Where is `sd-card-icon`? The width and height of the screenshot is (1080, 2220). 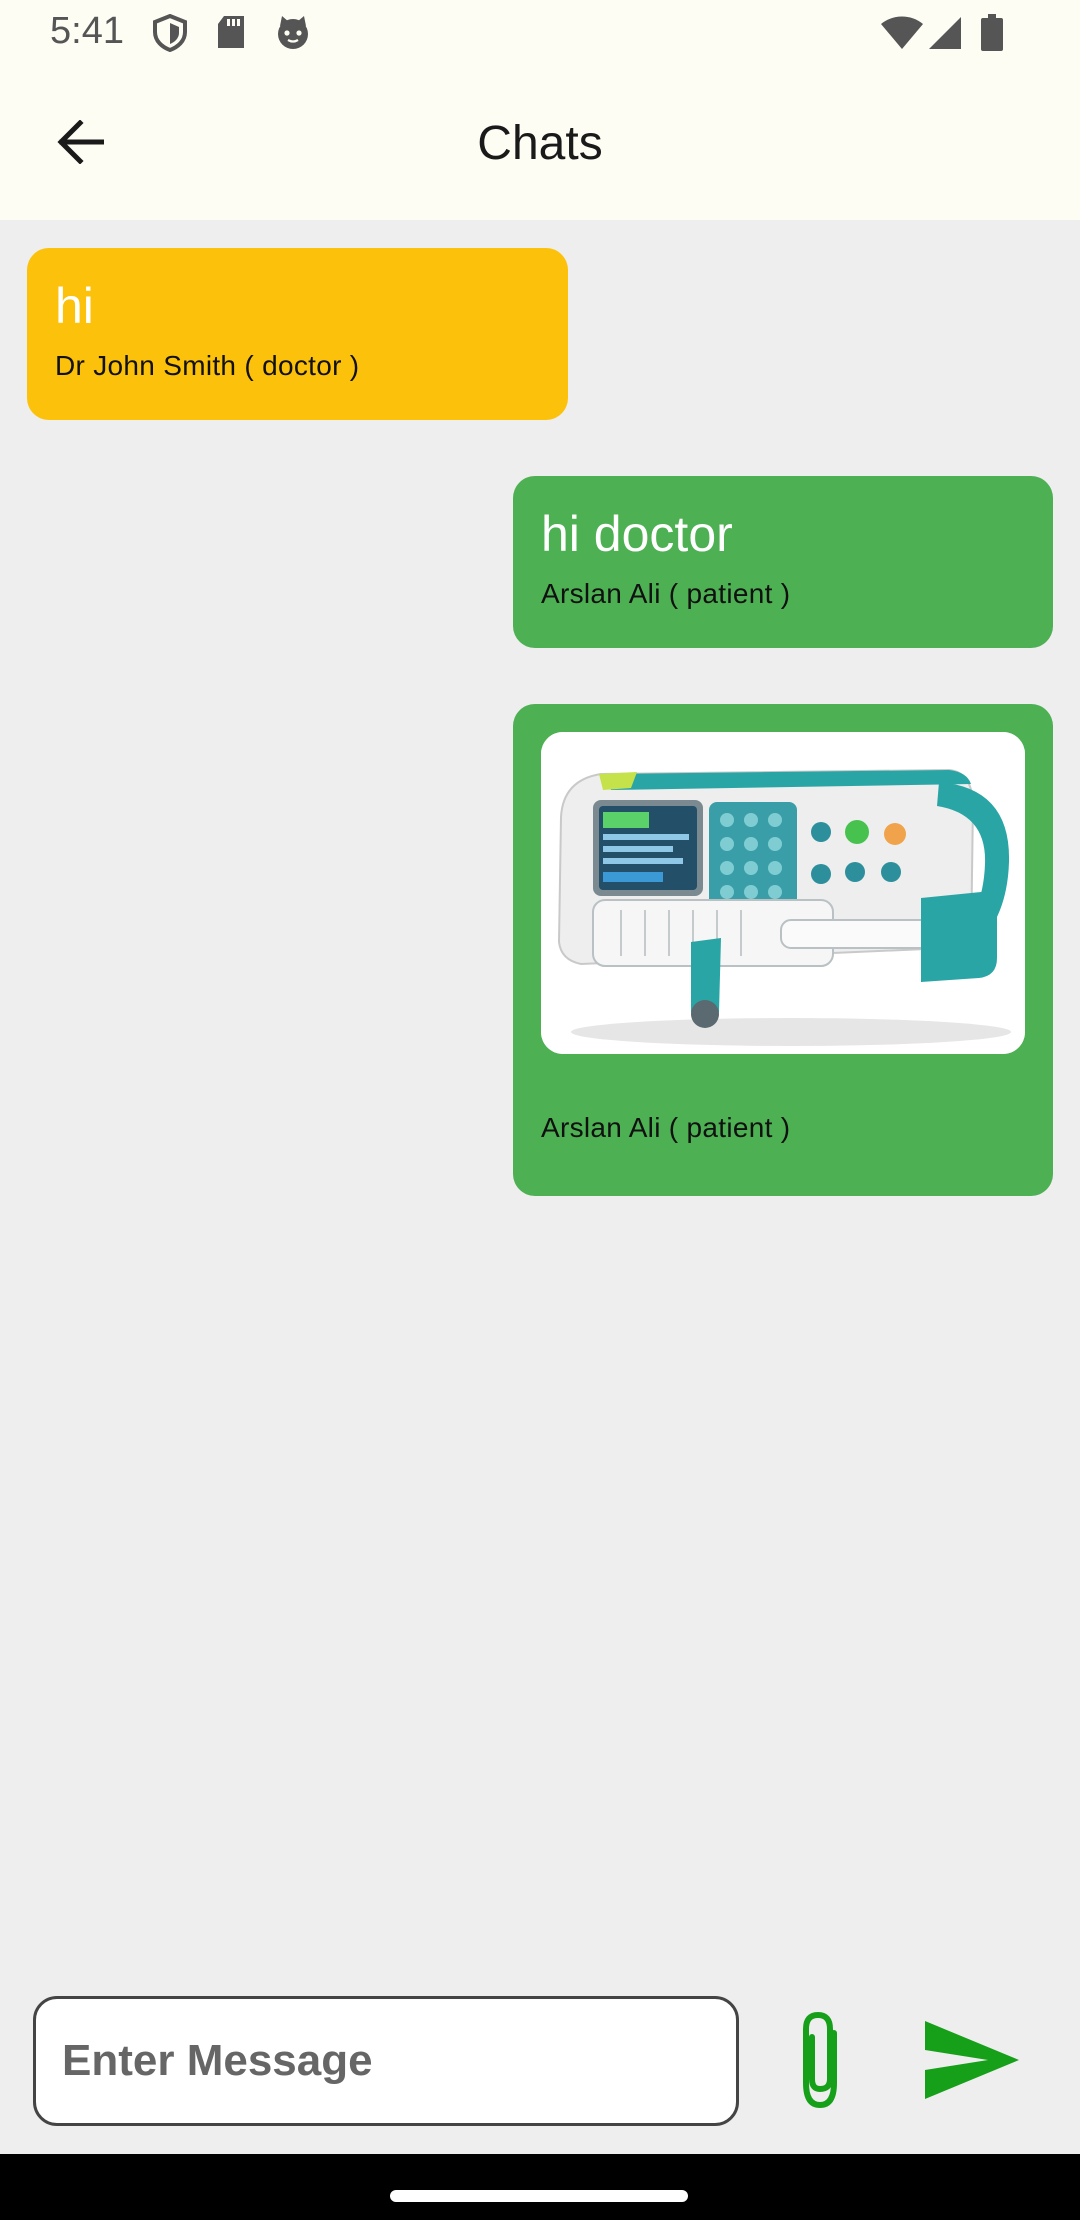 sd-card-icon is located at coordinates (231, 34).